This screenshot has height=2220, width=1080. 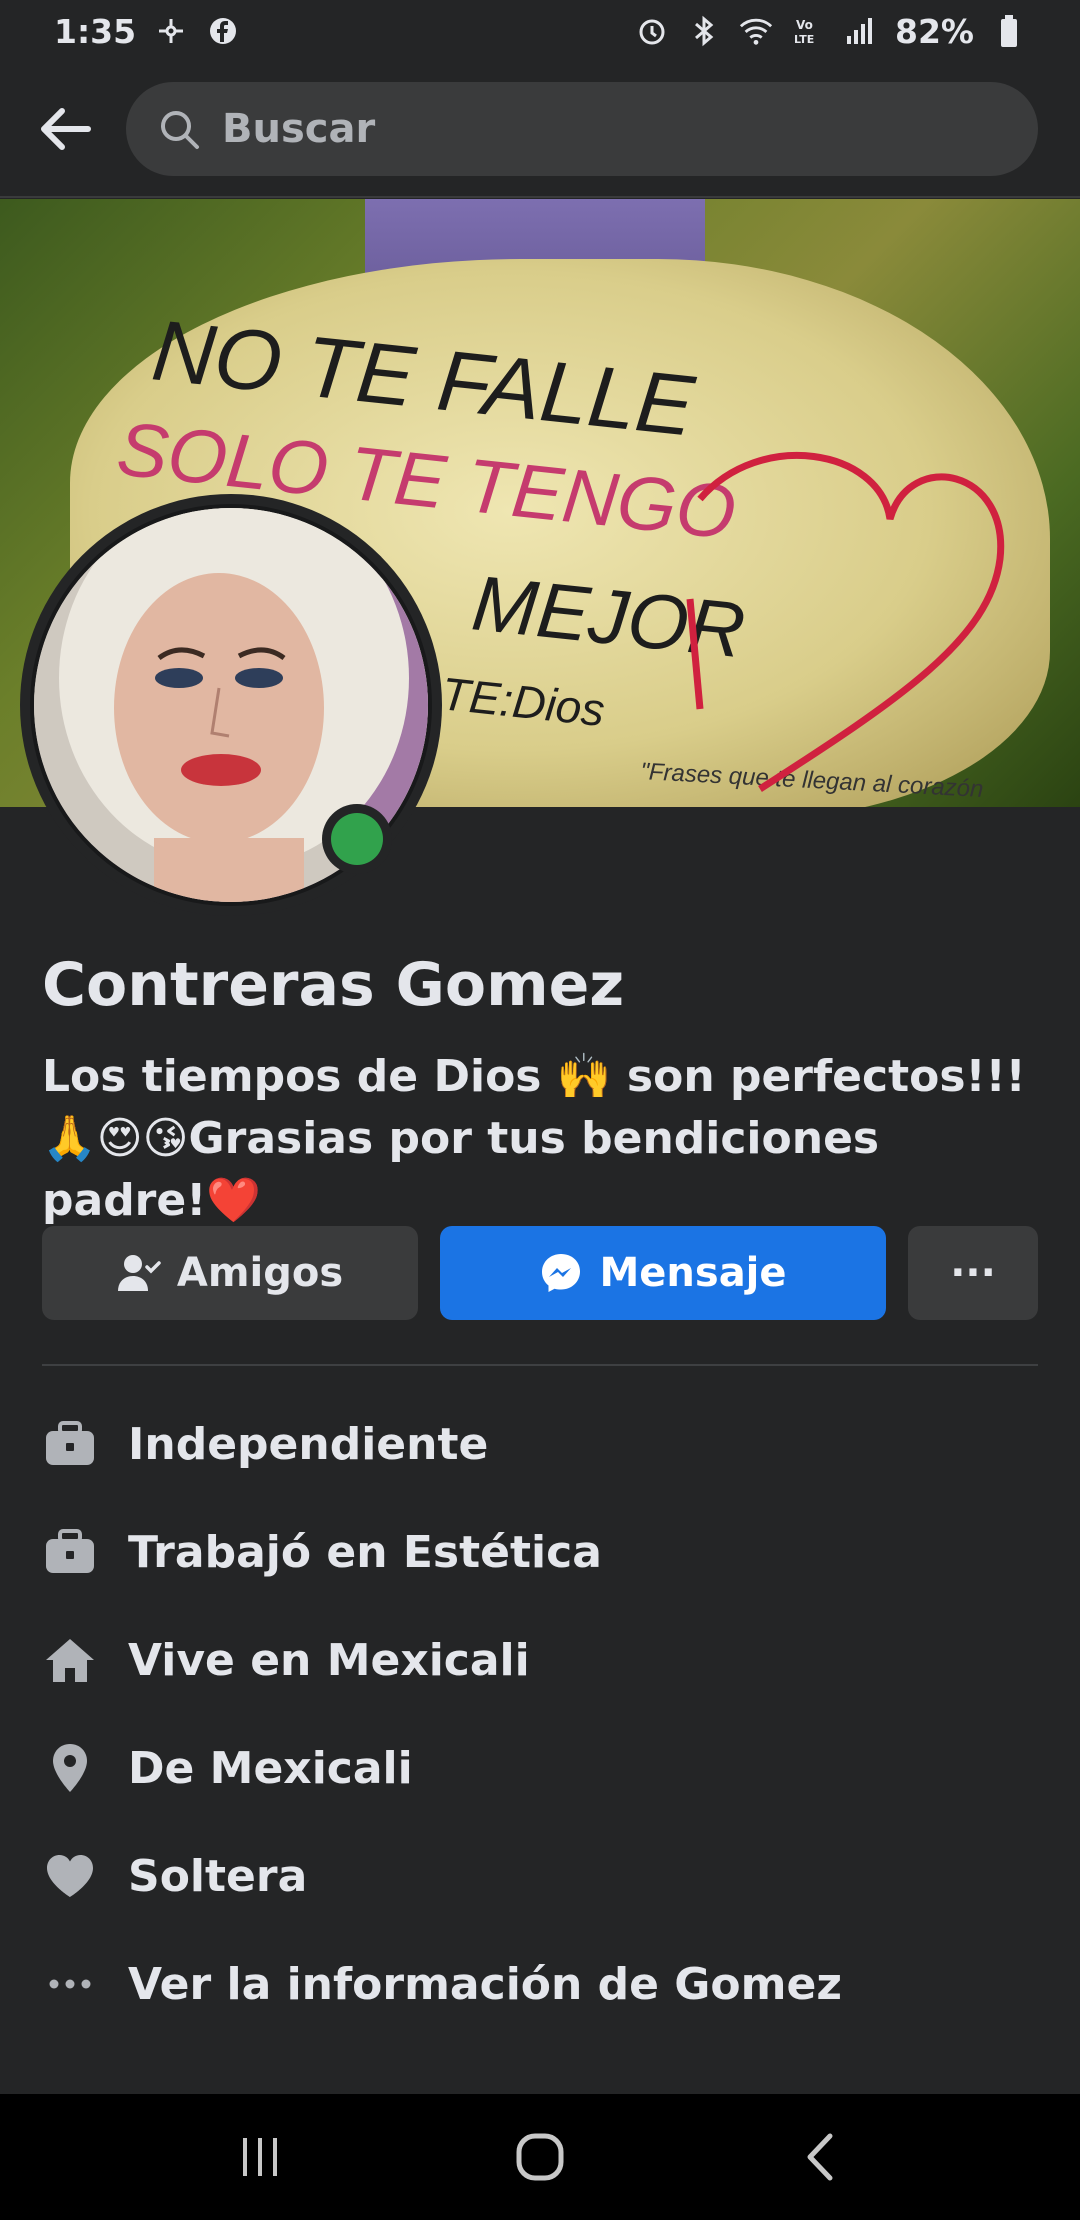 I want to click on svg-text: LTE, so click(x=804, y=39).